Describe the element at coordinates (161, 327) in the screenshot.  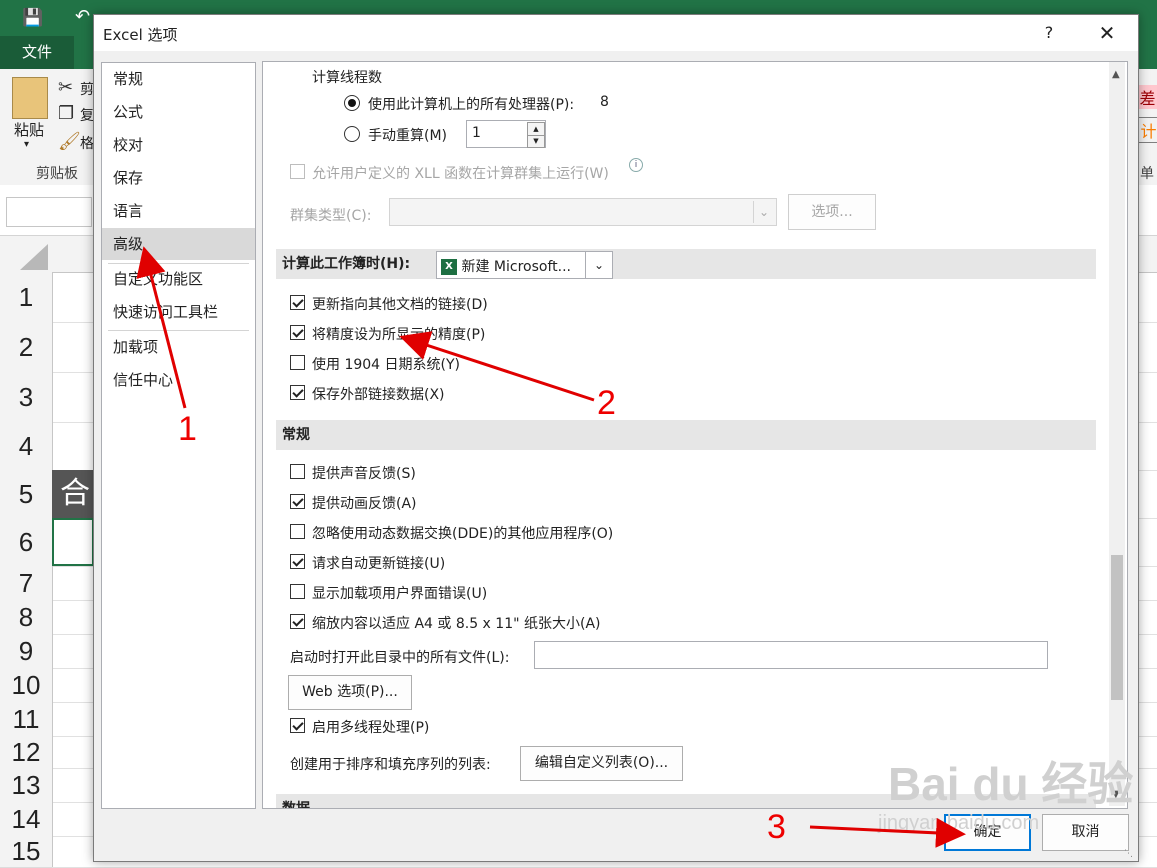
I see `arrow-to-advanced` at that location.